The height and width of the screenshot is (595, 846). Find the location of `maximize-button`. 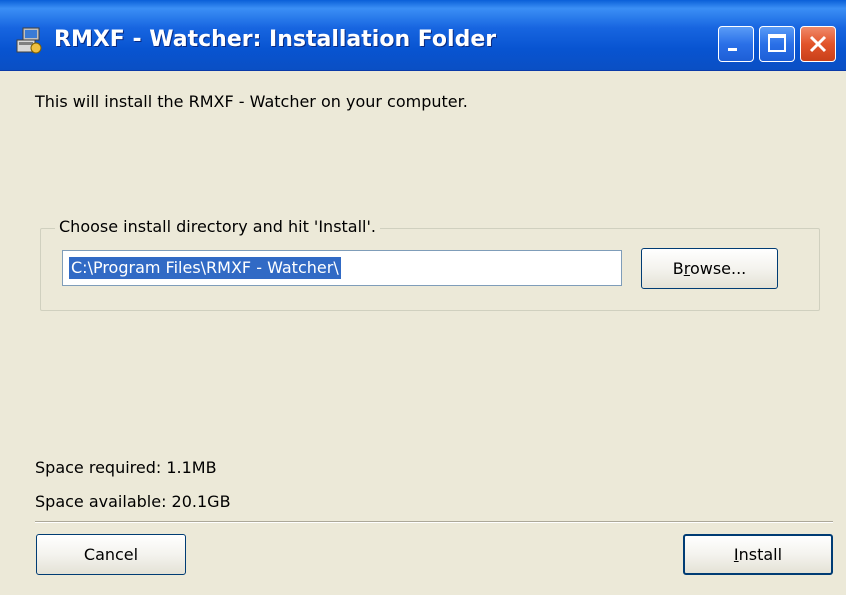

maximize-button is located at coordinates (777, 44).